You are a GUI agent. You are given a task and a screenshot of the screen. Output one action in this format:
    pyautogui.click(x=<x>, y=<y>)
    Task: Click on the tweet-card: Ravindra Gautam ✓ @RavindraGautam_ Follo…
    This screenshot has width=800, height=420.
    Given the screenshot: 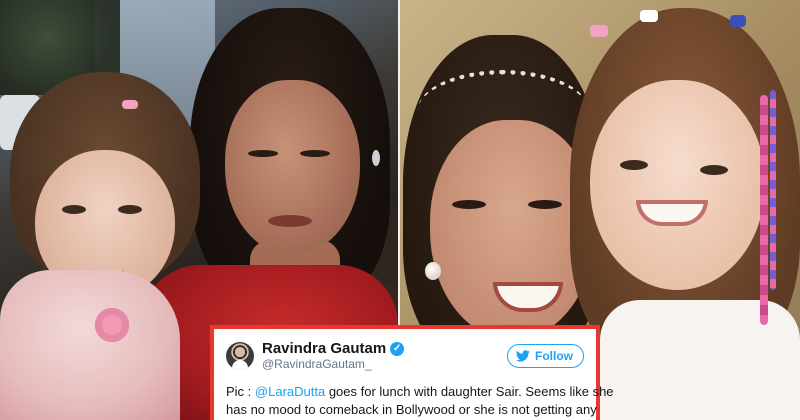 What is the action you would take?
    pyautogui.click(x=412, y=372)
    